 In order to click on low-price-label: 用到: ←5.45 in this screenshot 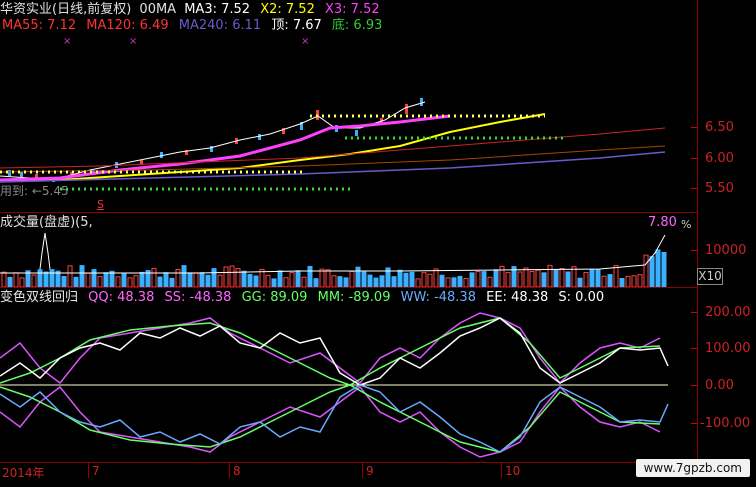, I will do `click(34, 191)`.